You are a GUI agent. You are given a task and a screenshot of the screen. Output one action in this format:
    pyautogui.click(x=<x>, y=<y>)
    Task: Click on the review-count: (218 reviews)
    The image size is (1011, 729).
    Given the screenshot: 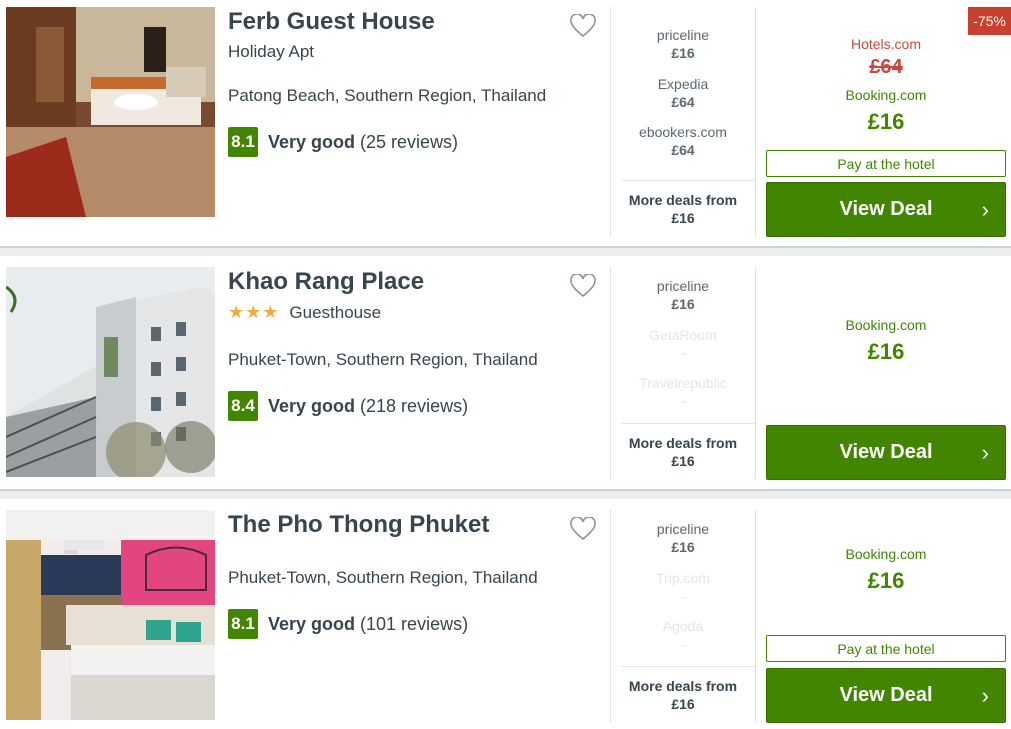 What is the action you would take?
    pyautogui.click(x=414, y=405)
    